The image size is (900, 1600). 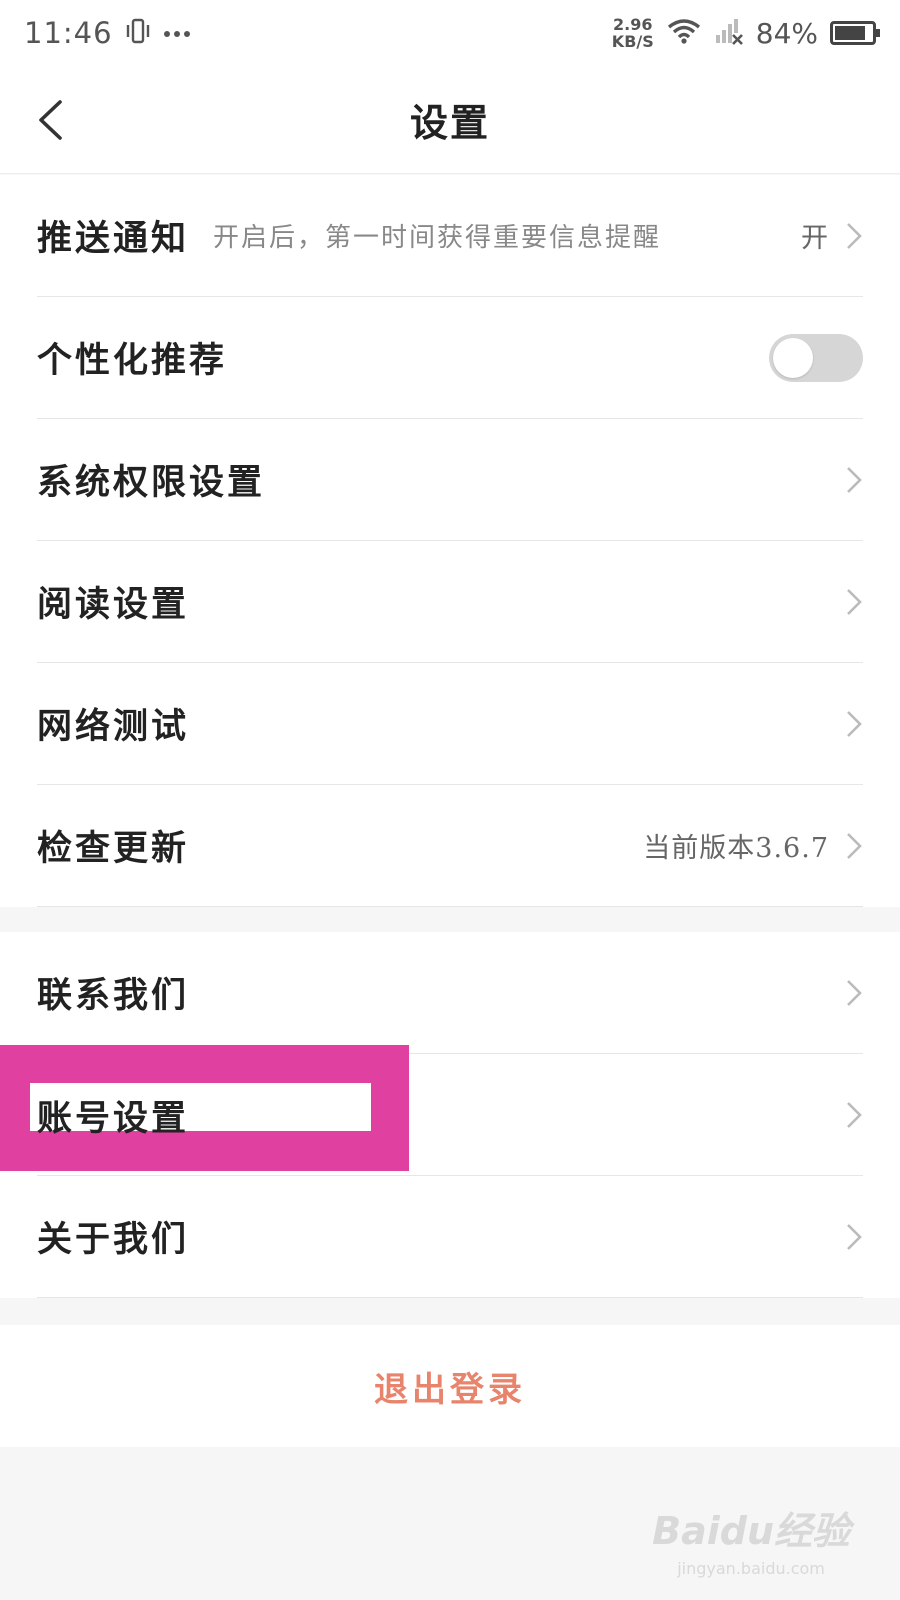 I want to click on setting-row-check-update: 检查更新 当前版本3.6.7, so click(x=450, y=846).